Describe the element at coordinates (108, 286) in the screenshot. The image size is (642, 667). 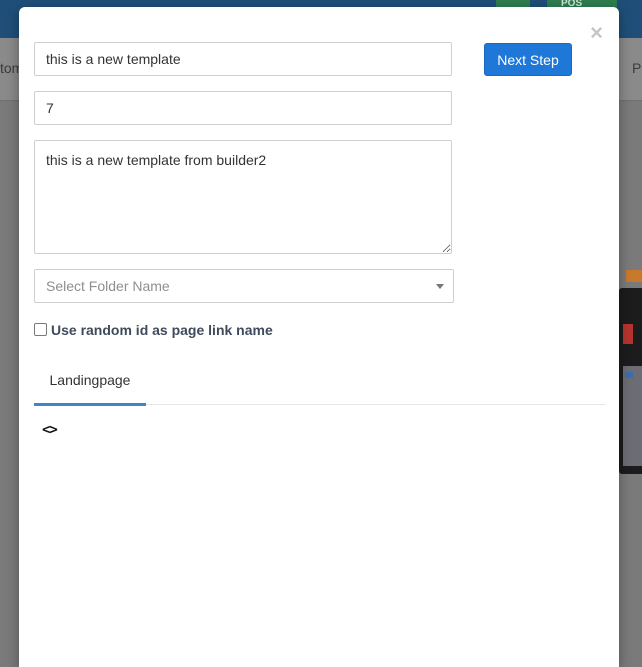
I see `folder-select-placeholder: Select Folder Name` at that location.